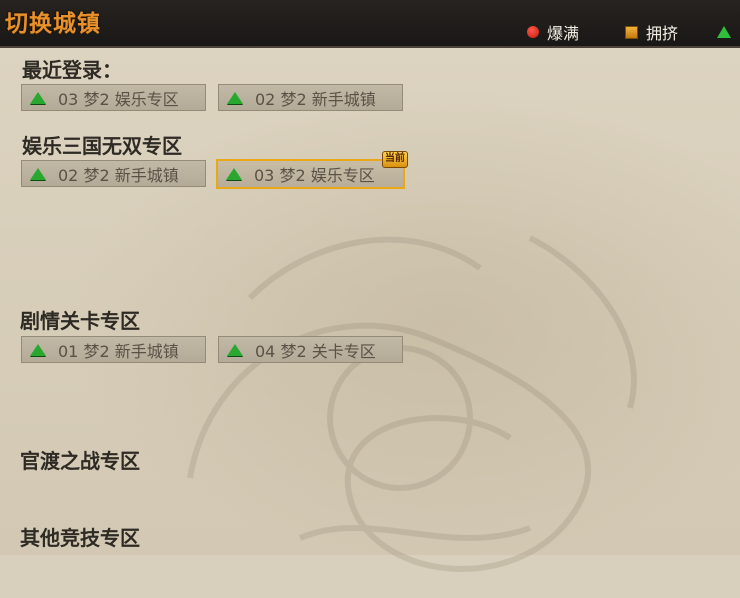 The height and width of the screenshot is (598, 740). What do you see at coordinates (563, 33) in the screenshot?
I see `legend-full-label: 爆满` at bounding box center [563, 33].